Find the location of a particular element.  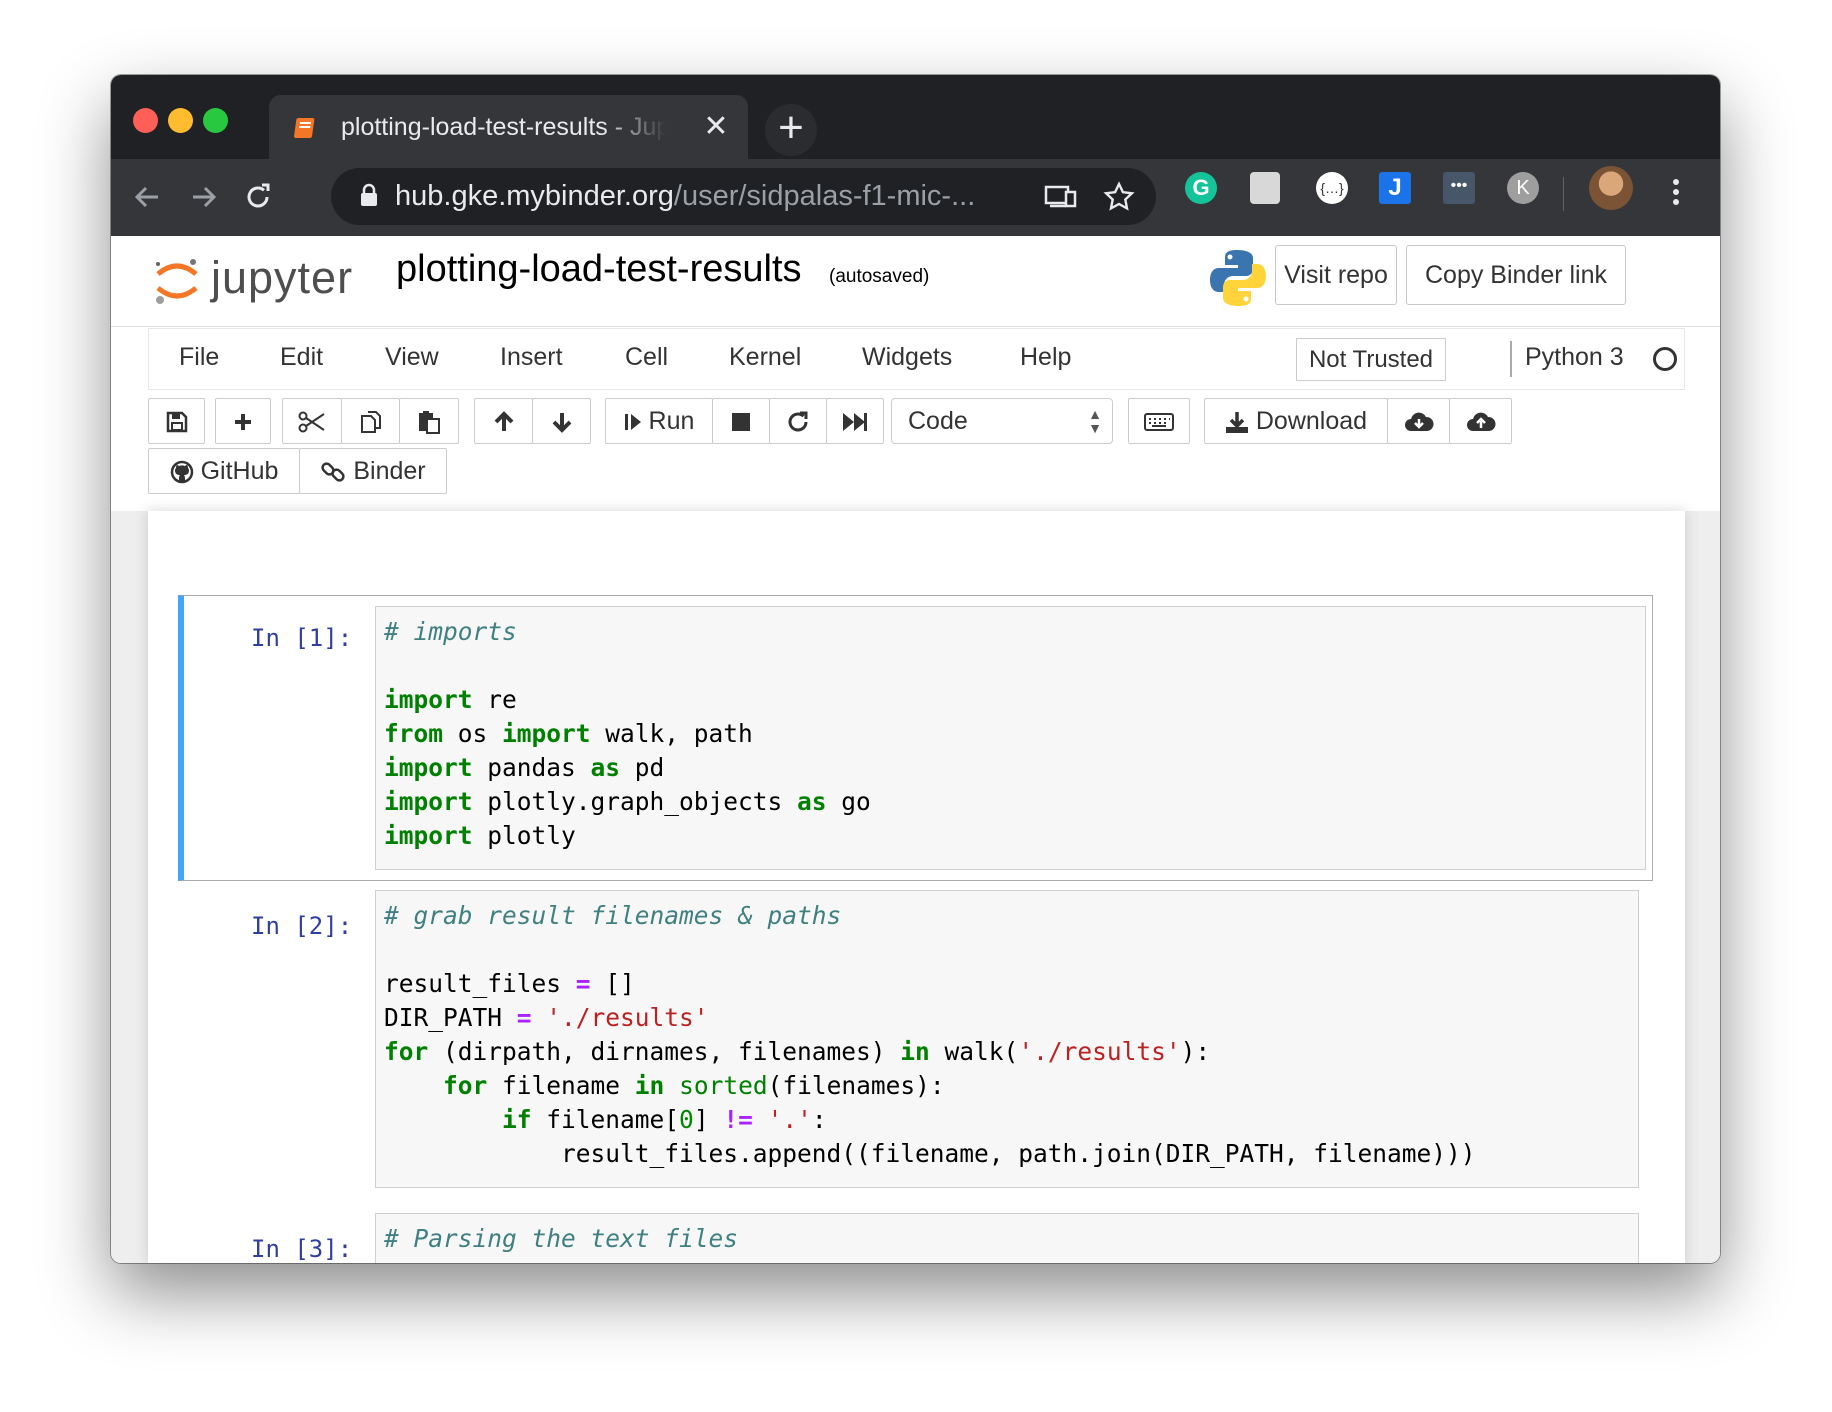

cloud-download-icon is located at coordinates (1419, 422).